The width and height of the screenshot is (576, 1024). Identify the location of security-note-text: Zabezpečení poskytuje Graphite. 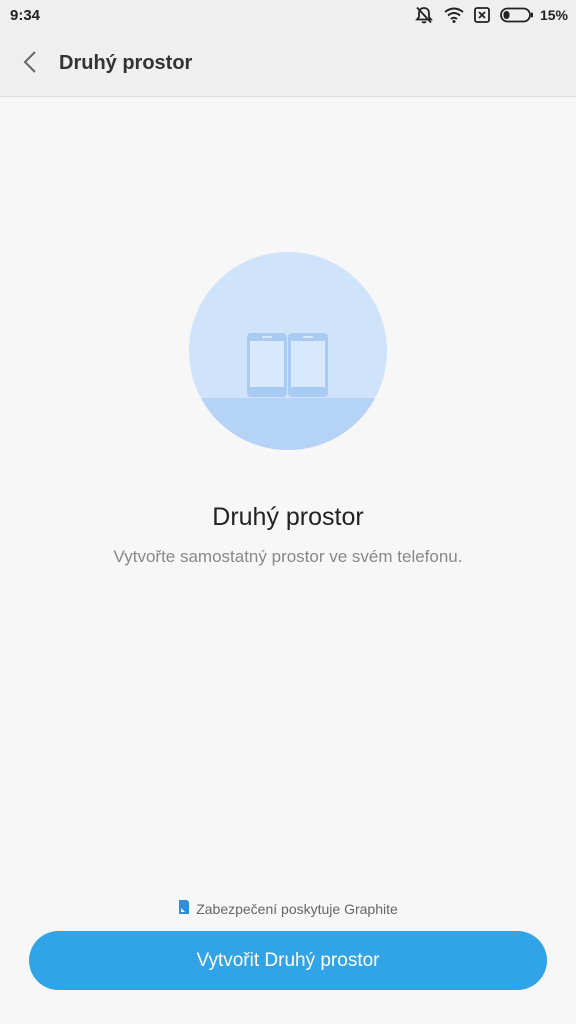
(297, 908).